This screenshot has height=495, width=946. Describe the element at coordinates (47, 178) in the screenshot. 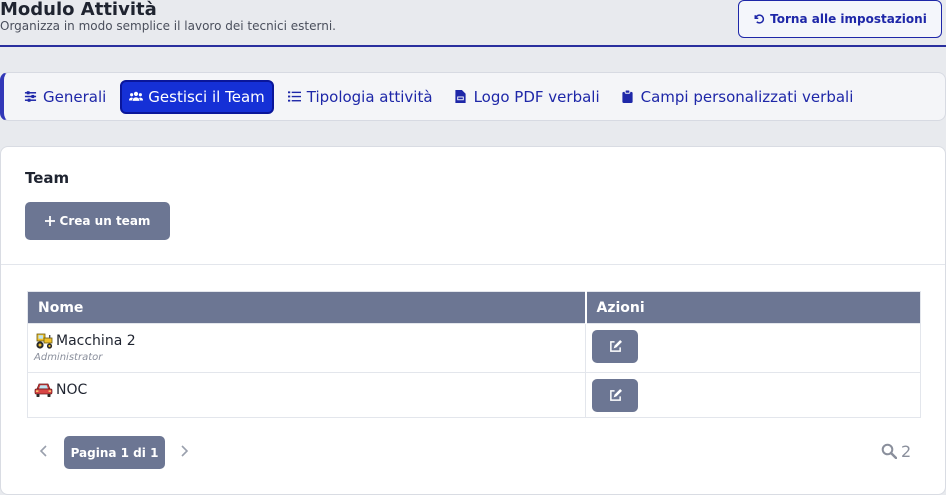

I see `team-section-title: Team` at that location.